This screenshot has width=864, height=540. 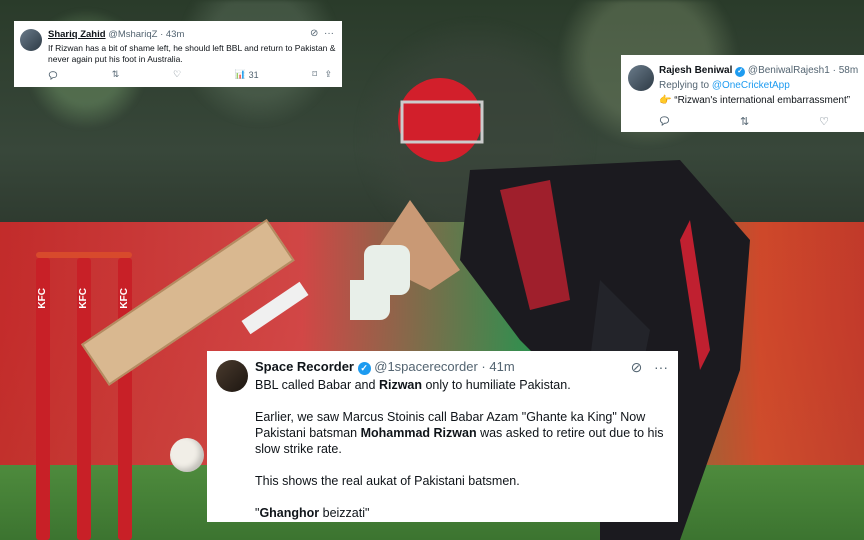 What do you see at coordinates (84, 399) in the screenshot?
I see `stump-middle: KFC` at bounding box center [84, 399].